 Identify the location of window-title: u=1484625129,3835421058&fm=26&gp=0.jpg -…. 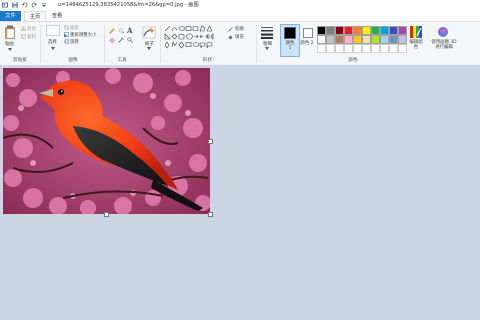
(128, 5).